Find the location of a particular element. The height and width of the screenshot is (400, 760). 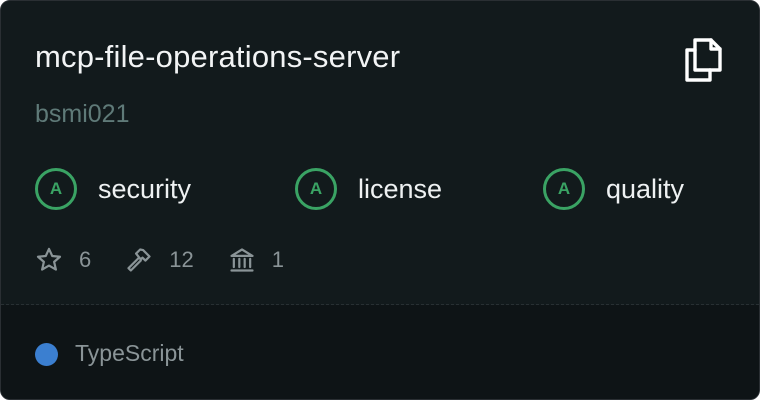

grade-quality: A quality is located at coordinates (613, 189).